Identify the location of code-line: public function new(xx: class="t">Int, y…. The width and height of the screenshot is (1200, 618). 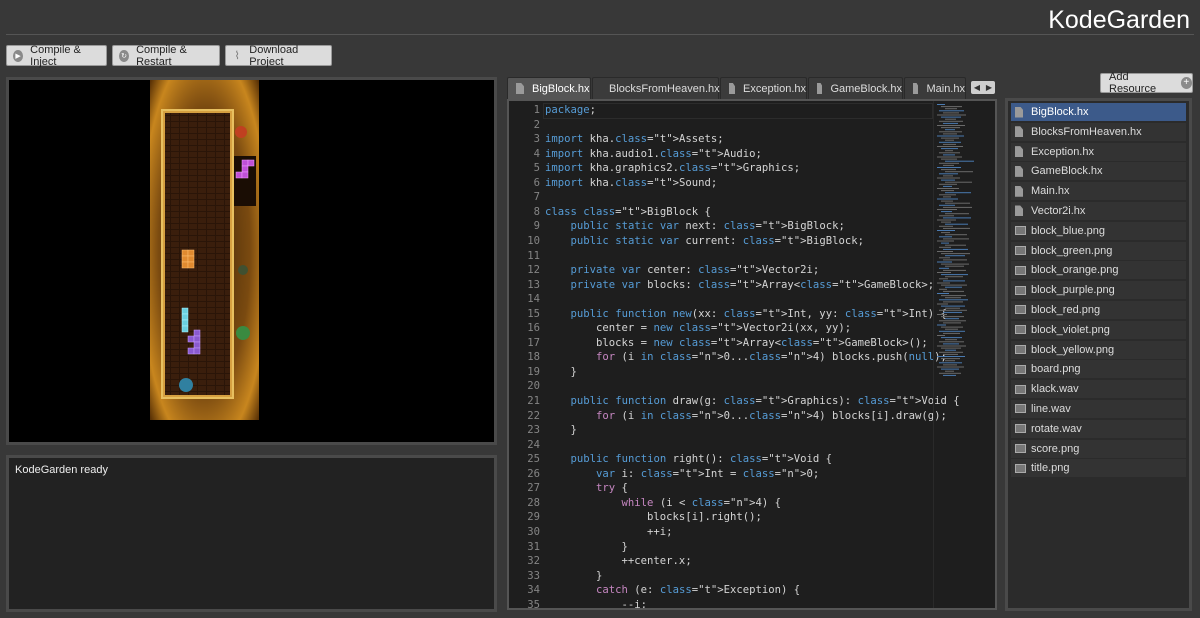
(746, 314).